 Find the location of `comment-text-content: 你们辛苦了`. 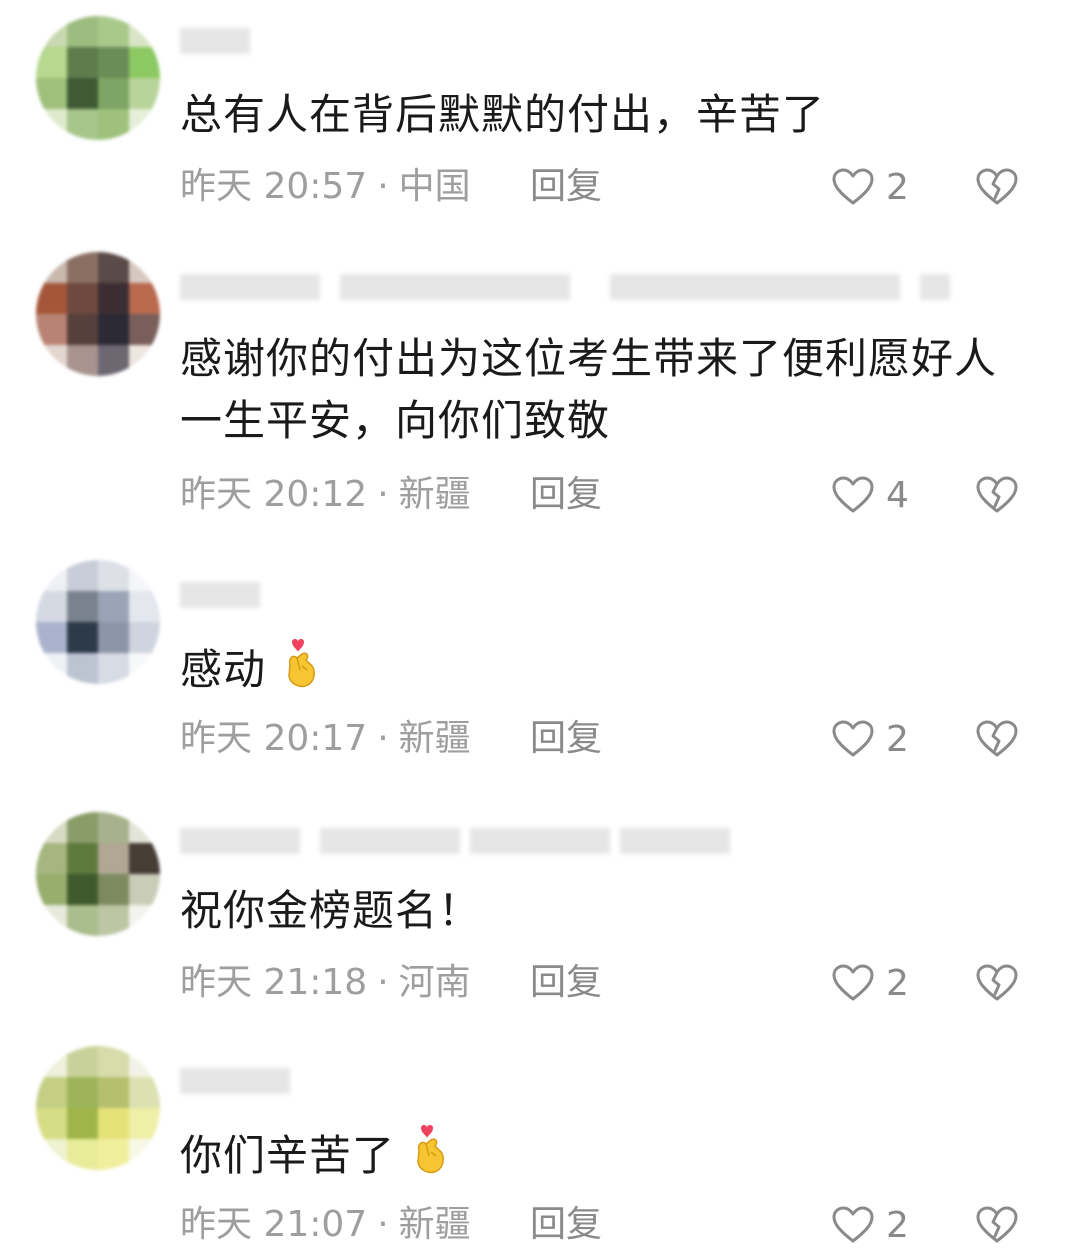

comment-text-content: 你们辛苦了 is located at coordinates (288, 1155).